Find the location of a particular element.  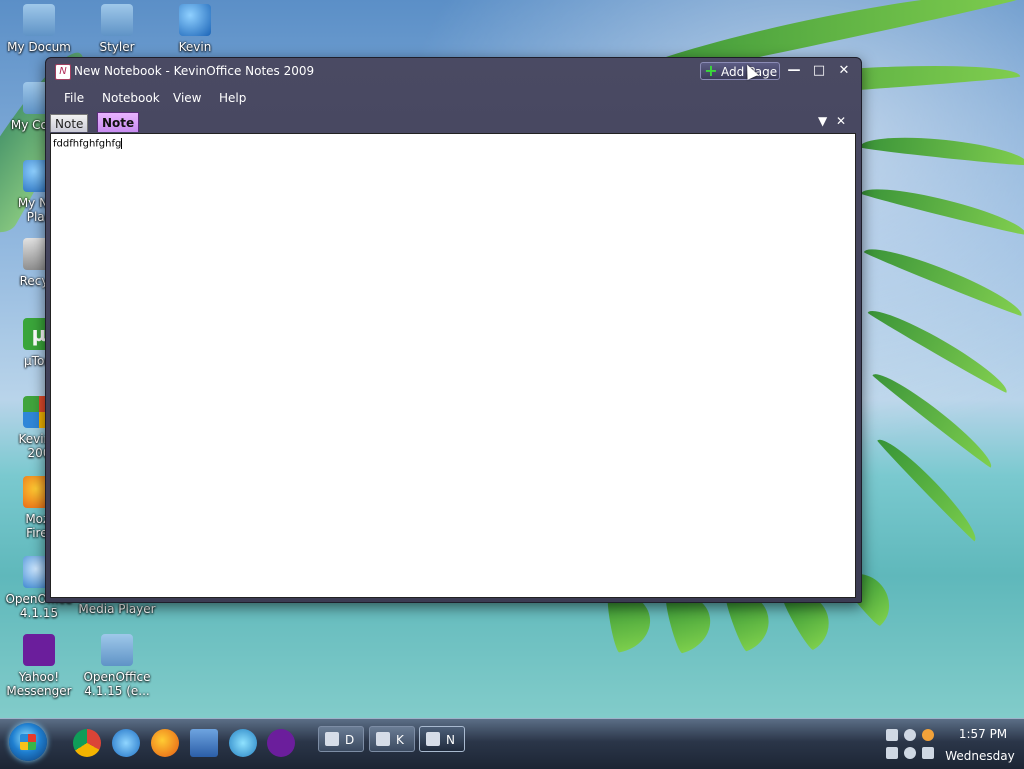

tray-display-icon is located at coordinates (928, 753).